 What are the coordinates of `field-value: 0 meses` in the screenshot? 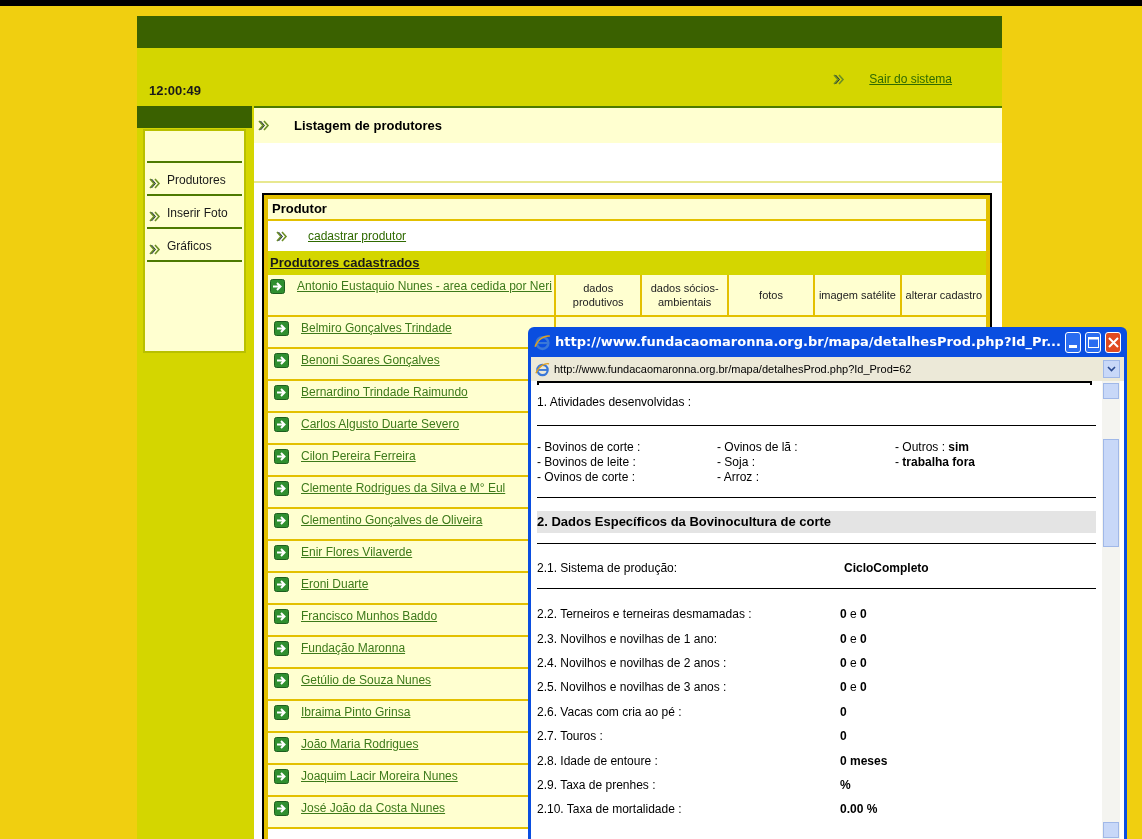 It's located at (864, 761).